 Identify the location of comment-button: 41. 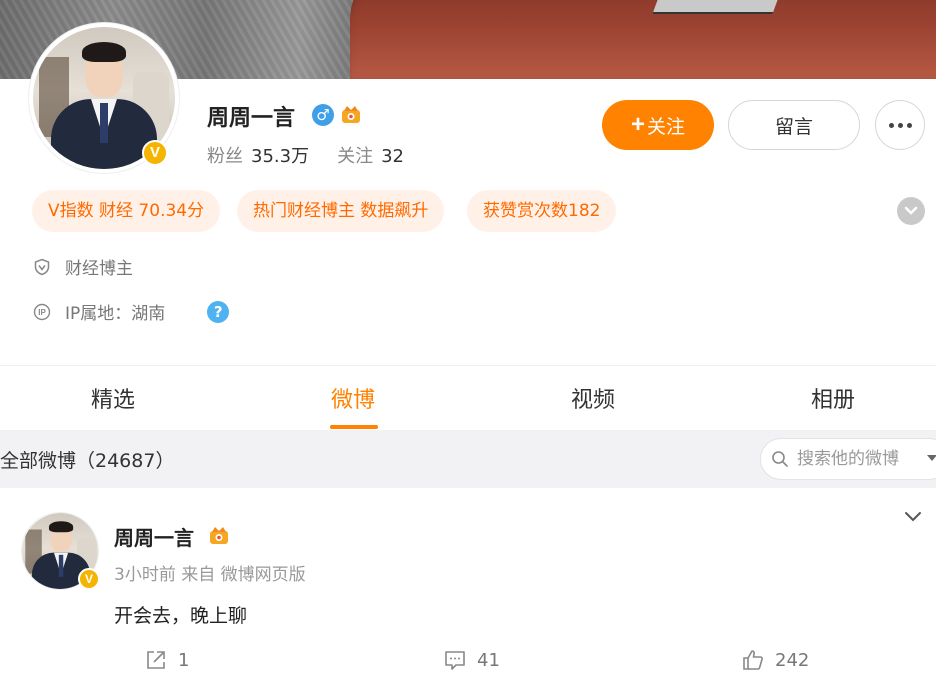
(471, 660).